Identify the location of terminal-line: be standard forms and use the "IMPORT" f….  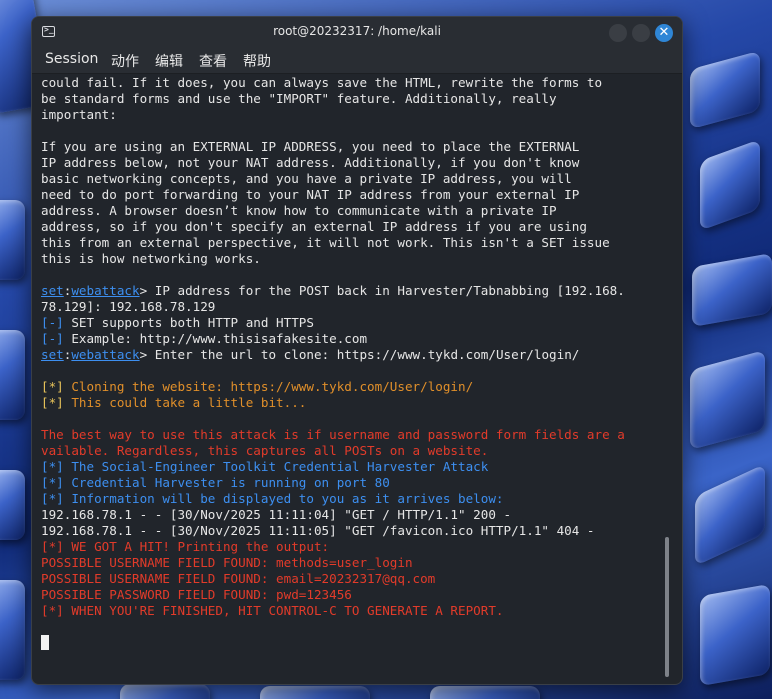
(353, 99).